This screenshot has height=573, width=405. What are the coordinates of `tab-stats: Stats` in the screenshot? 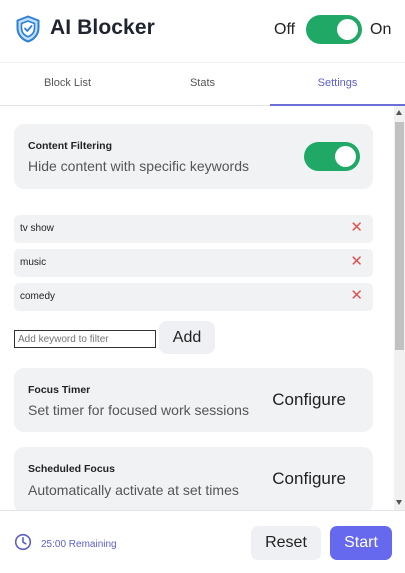 It's located at (202, 84).